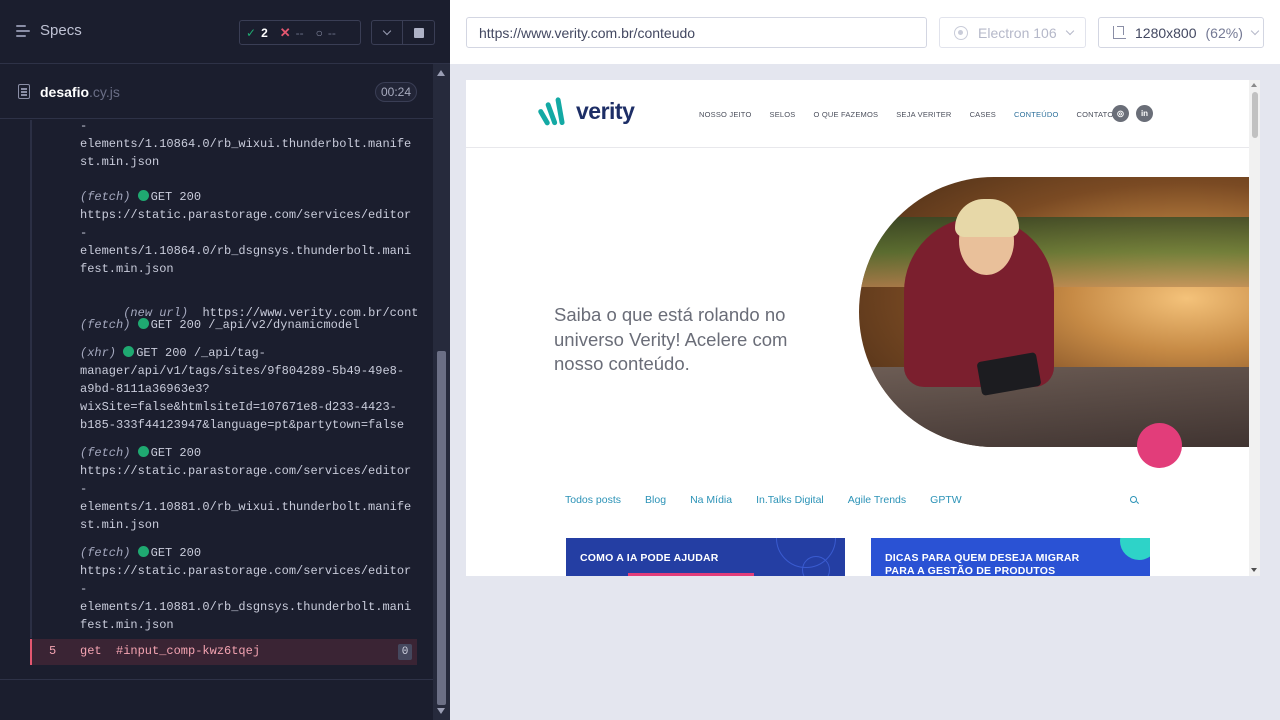 The height and width of the screenshot is (720, 1280). Describe the element at coordinates (1119, 32) in the screenshot. I see `ruler-icon` at that location.